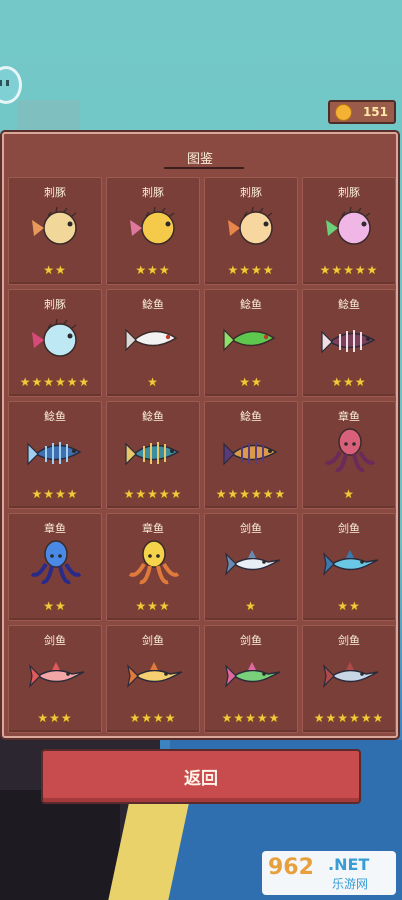 Image resolution: width=402 pixels, height=900 pixels. Describe the element at coordinates (349, 864) in the screenshot. I see `watermark-net: .NET` at that location.